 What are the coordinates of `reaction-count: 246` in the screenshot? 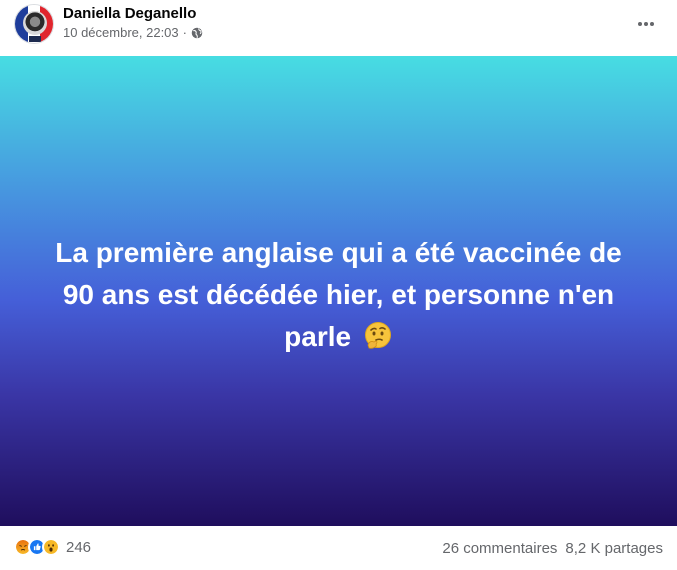 It's located at (78, 547).